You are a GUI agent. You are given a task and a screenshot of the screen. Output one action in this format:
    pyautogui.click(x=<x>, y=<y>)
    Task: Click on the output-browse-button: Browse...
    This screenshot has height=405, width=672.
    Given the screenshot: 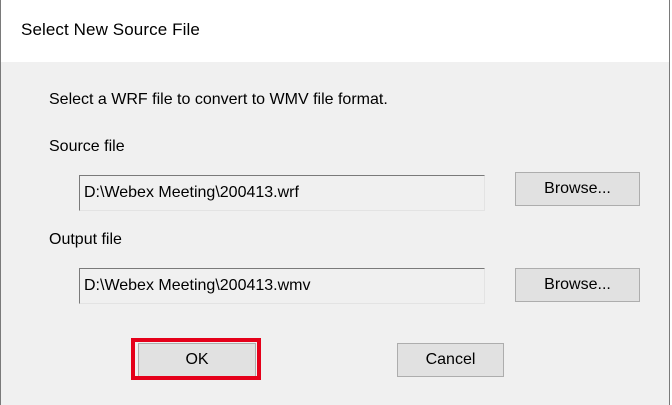 What is the action you would take?
    pyautogui.click(x=577, y=285)
    